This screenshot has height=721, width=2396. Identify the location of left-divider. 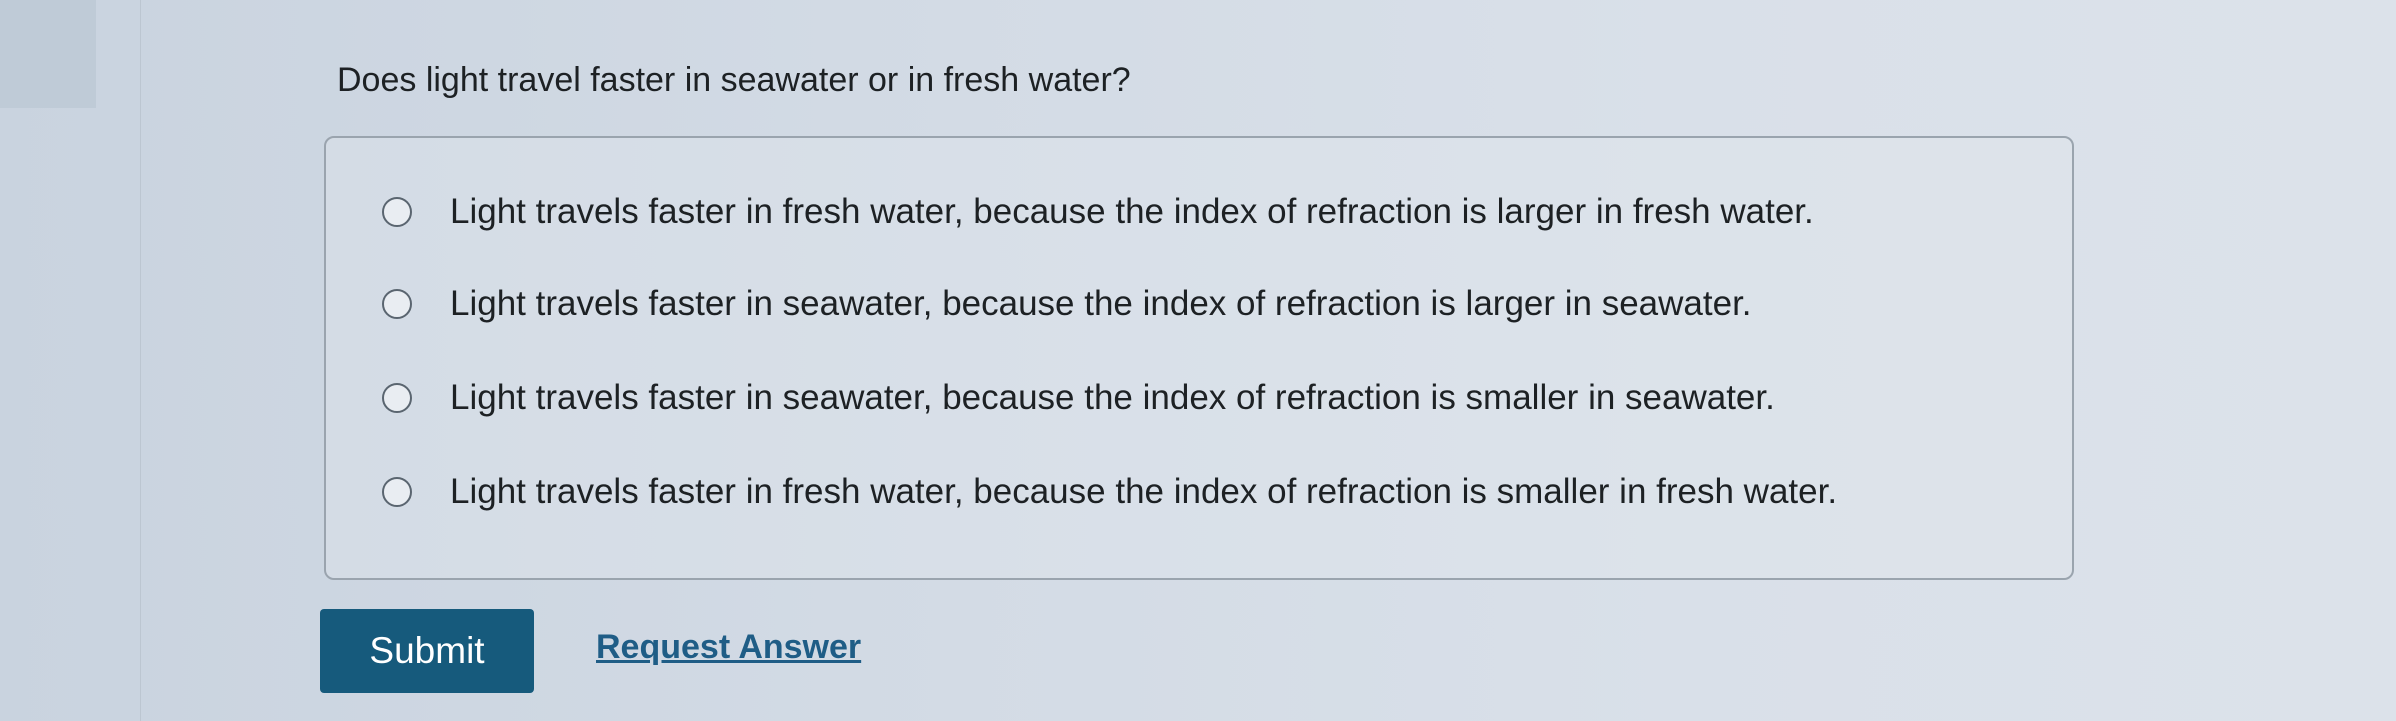
(140, 360).